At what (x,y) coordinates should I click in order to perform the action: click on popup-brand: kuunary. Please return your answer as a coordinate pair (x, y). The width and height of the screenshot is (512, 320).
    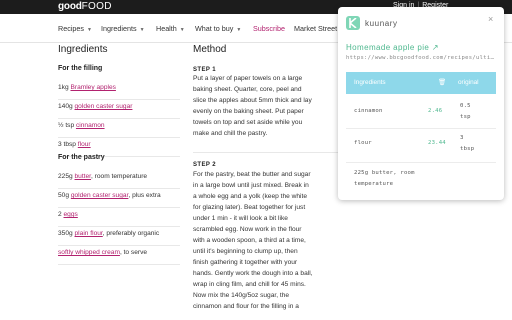
    Looking at the image, I should click on (381, 23).